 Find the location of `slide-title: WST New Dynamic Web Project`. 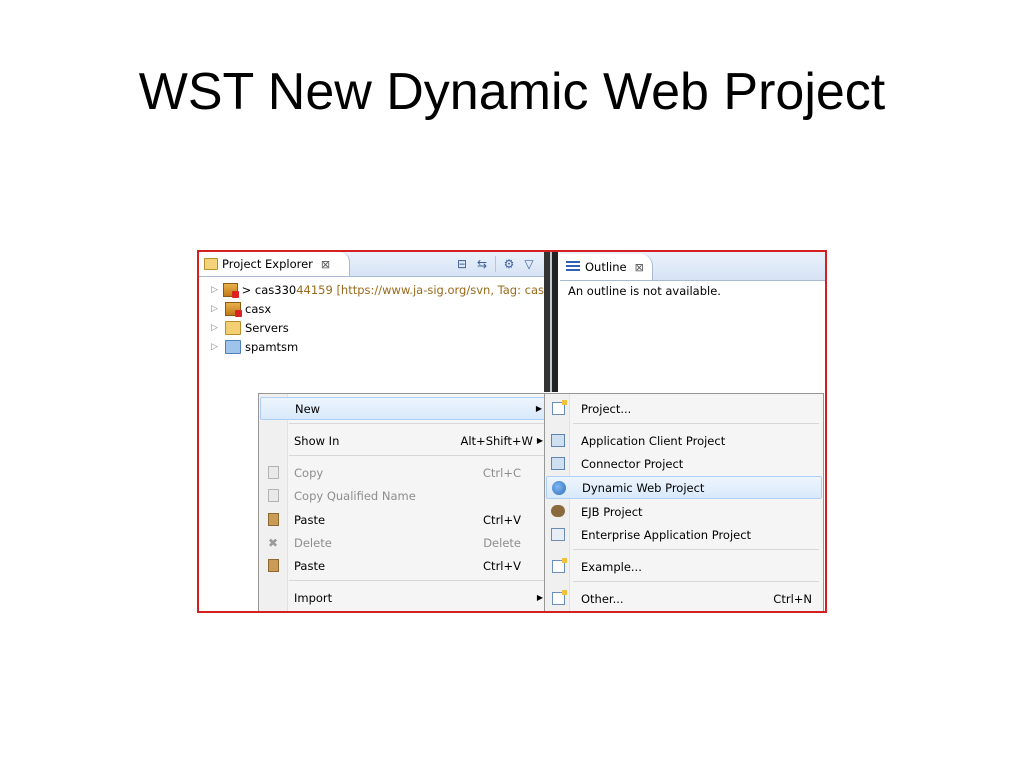

slide-title: WST New Dynamic Web Project is located at coordinates (512, 92).